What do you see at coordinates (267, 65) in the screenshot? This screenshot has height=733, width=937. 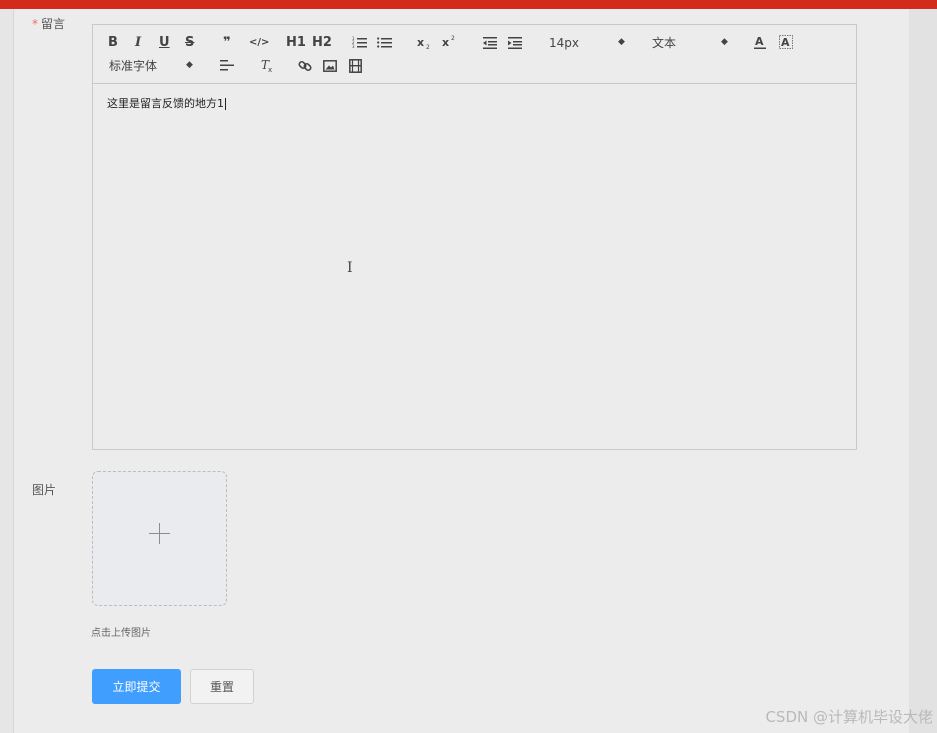 I see `clear-format-icon: T x` at bounding box center [267, 65].